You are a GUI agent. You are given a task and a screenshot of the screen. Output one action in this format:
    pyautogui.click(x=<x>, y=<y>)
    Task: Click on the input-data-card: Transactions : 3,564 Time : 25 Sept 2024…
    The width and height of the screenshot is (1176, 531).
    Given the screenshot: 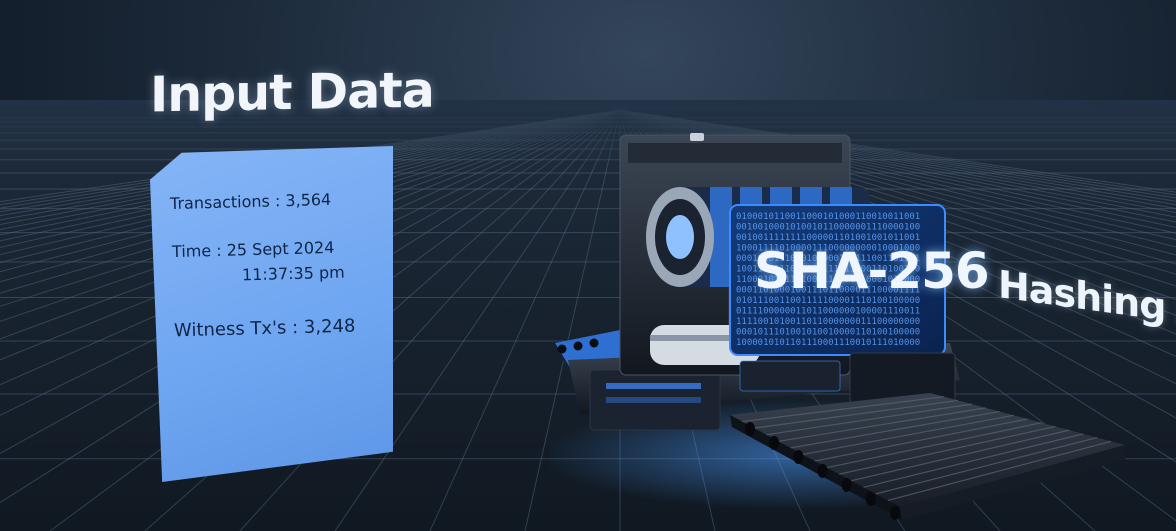 What is the action you would take?
    pyautogui.click(x=271, y=314)
    